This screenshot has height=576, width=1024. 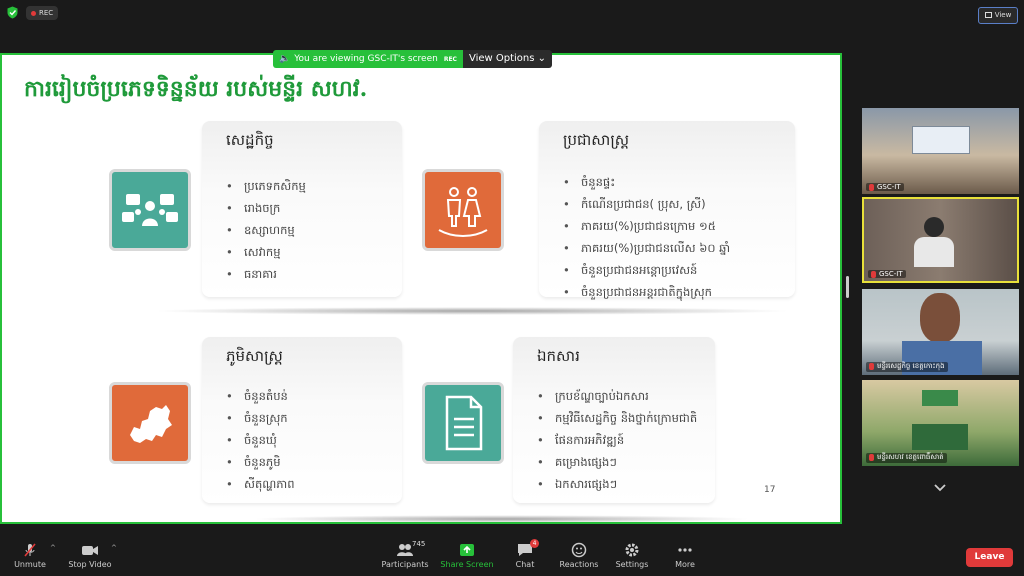 What do you see at coordinates (685, 555) in the screenshot?
I see `more-button: More` at bounding box center [685, 555].